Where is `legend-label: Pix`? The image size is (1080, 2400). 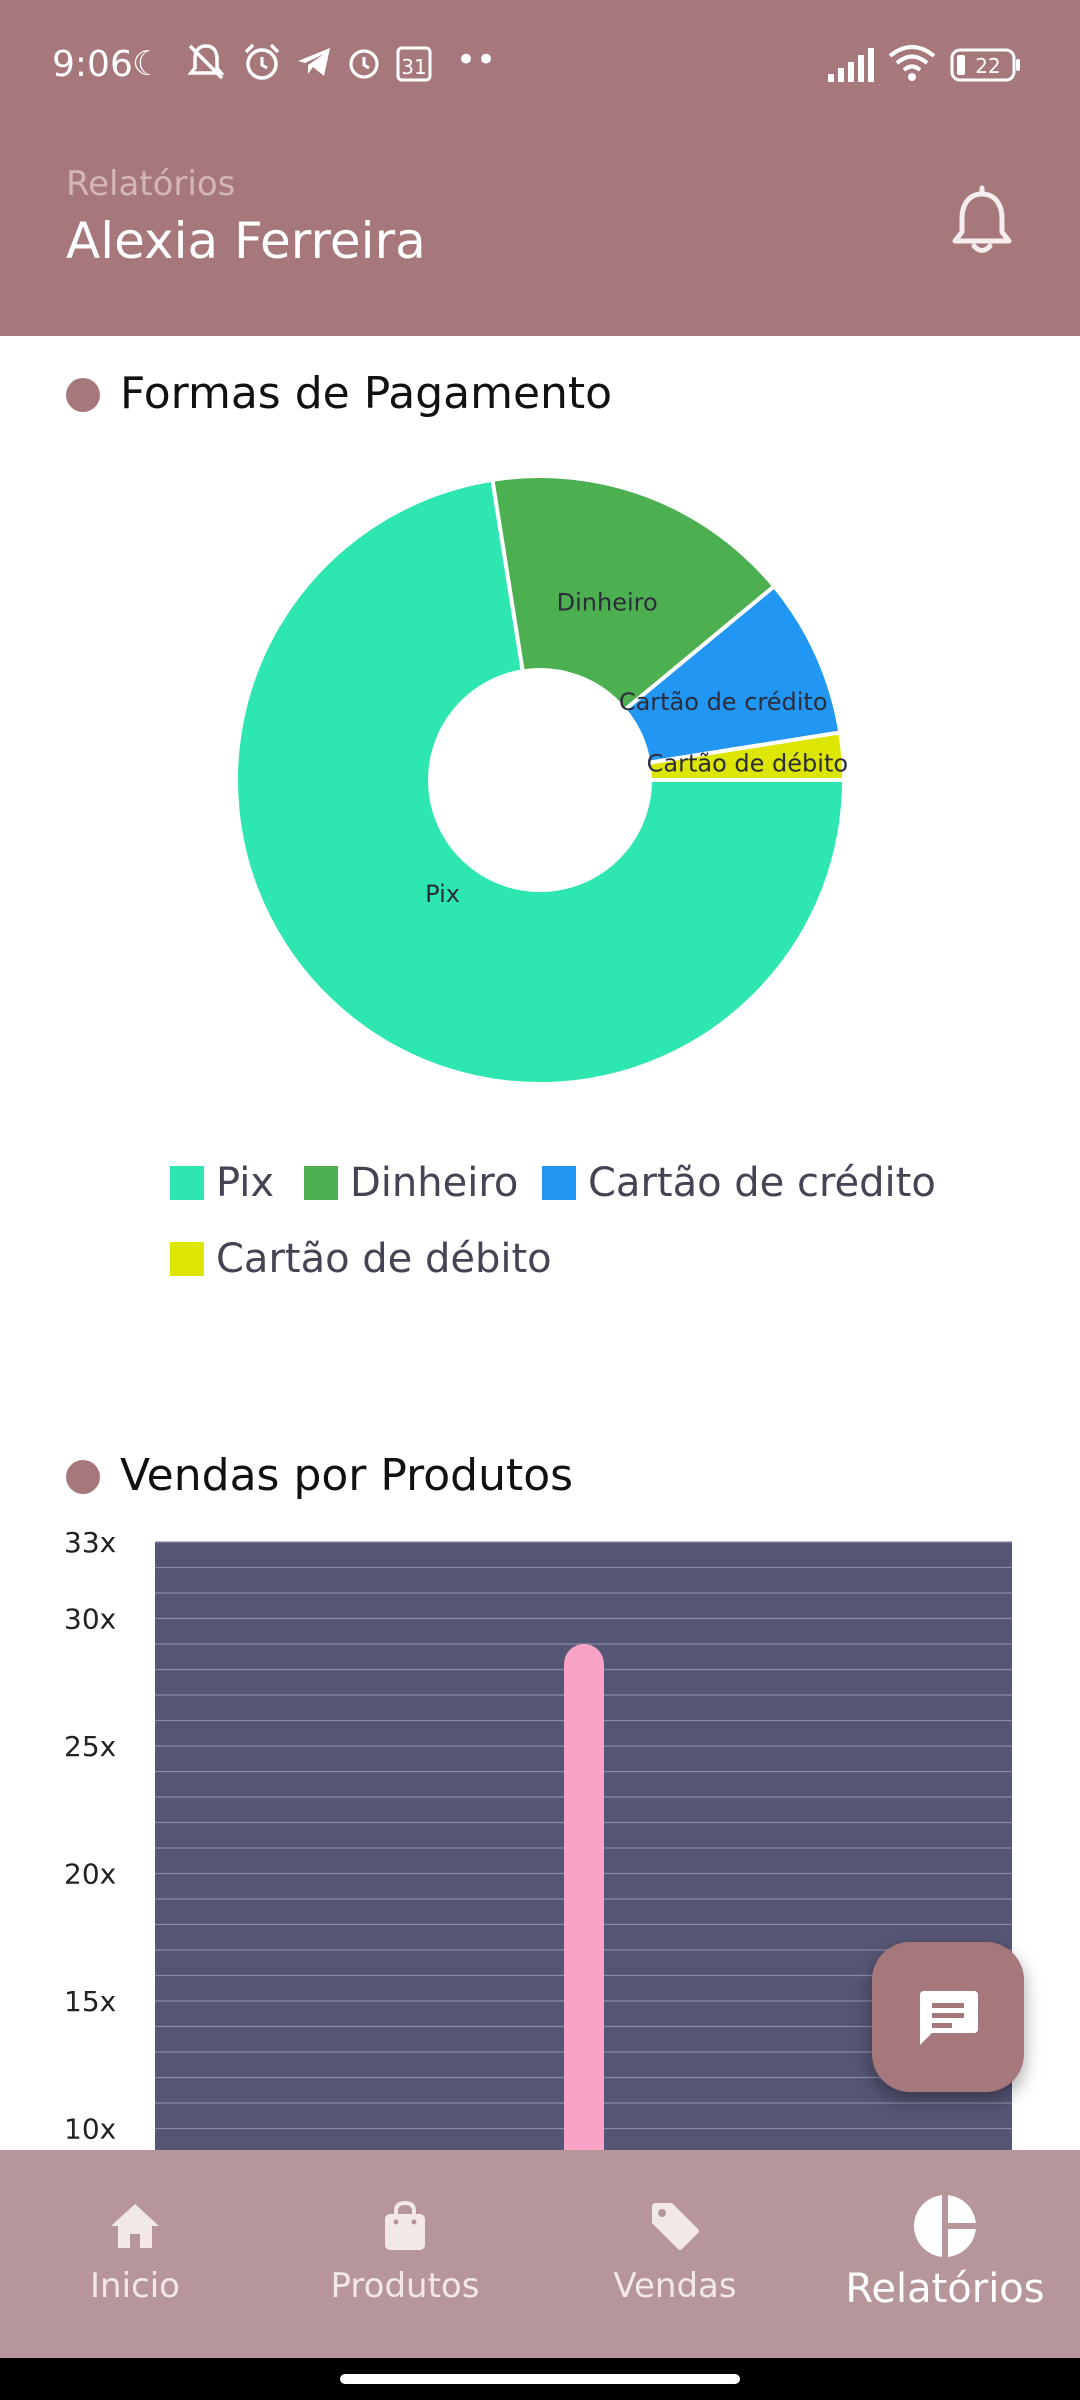
legend-label: Pix is located at coordinates (245, 1183).